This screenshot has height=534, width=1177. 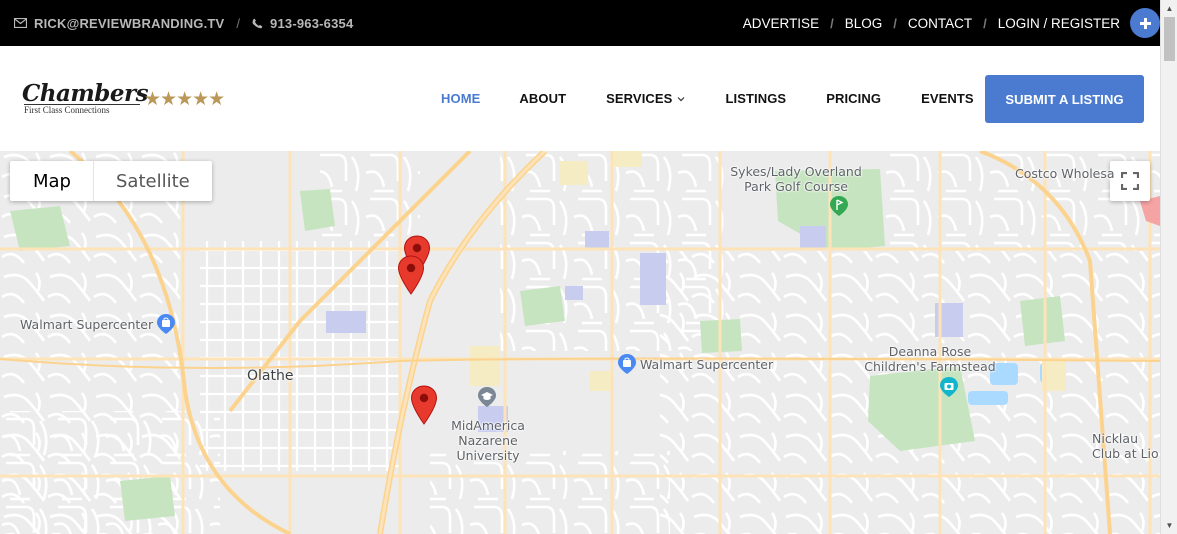 What do you see at coordinates (129, 23) in the screenshot?
I see `email-text: RICK@REVIEWBRANDING.TV` at bounding box center [129, 23].